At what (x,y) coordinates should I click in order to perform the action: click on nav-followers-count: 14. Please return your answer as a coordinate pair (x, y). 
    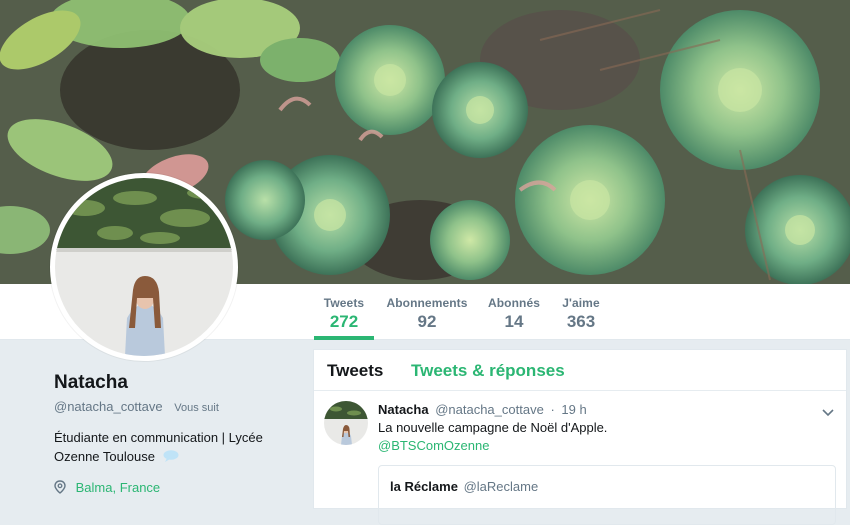
    Looking at the image, I should click on (514, 321).